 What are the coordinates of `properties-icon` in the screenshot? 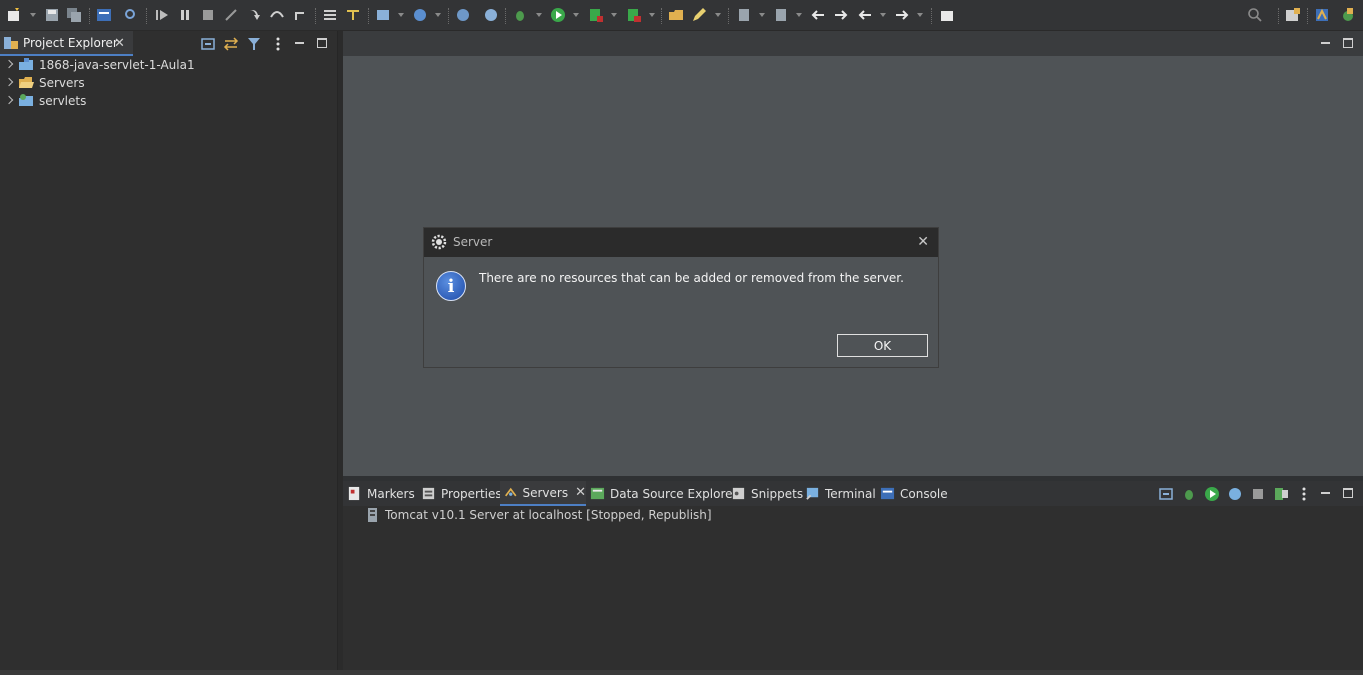 It's located at (428, 493).